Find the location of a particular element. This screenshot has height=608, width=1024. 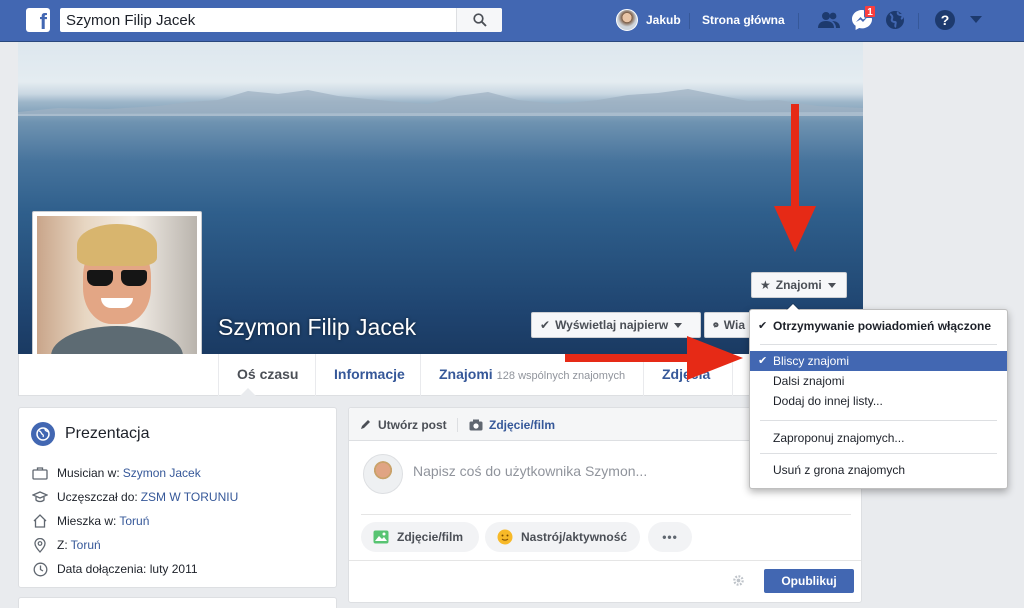

search-icon is located at coordinates (479, 20).